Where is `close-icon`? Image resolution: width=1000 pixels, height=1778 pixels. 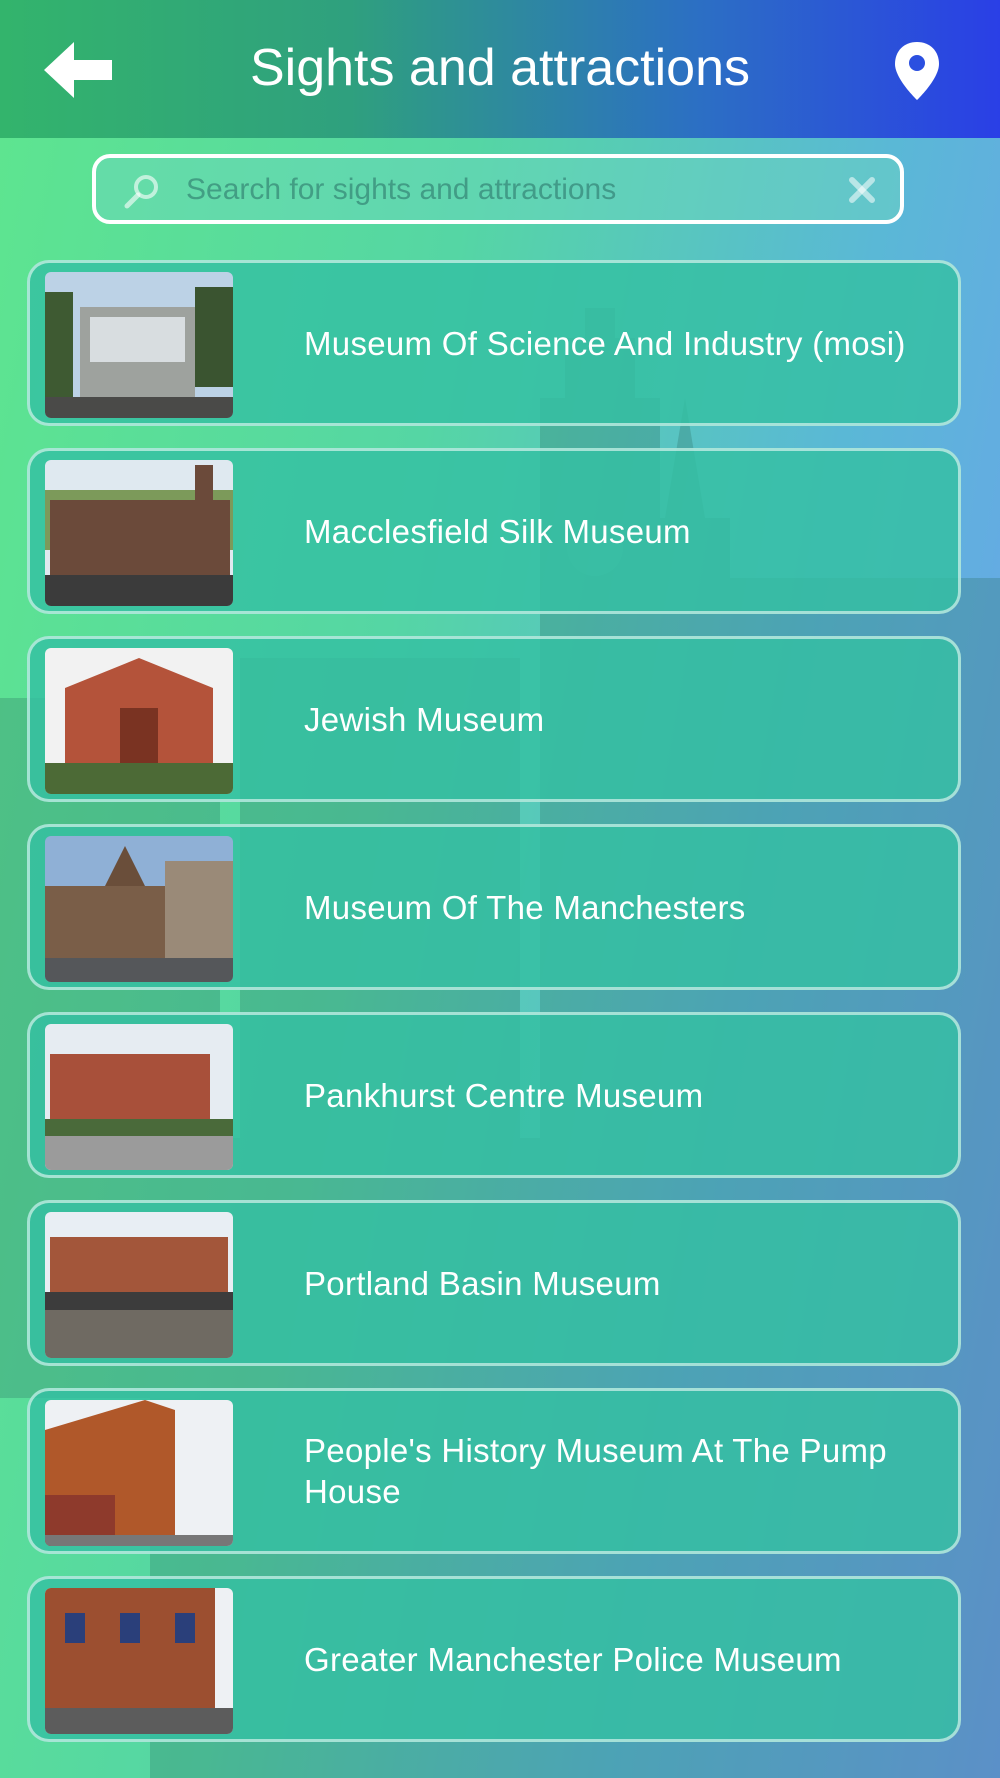 close-icon is located at coordinates (862, 190).